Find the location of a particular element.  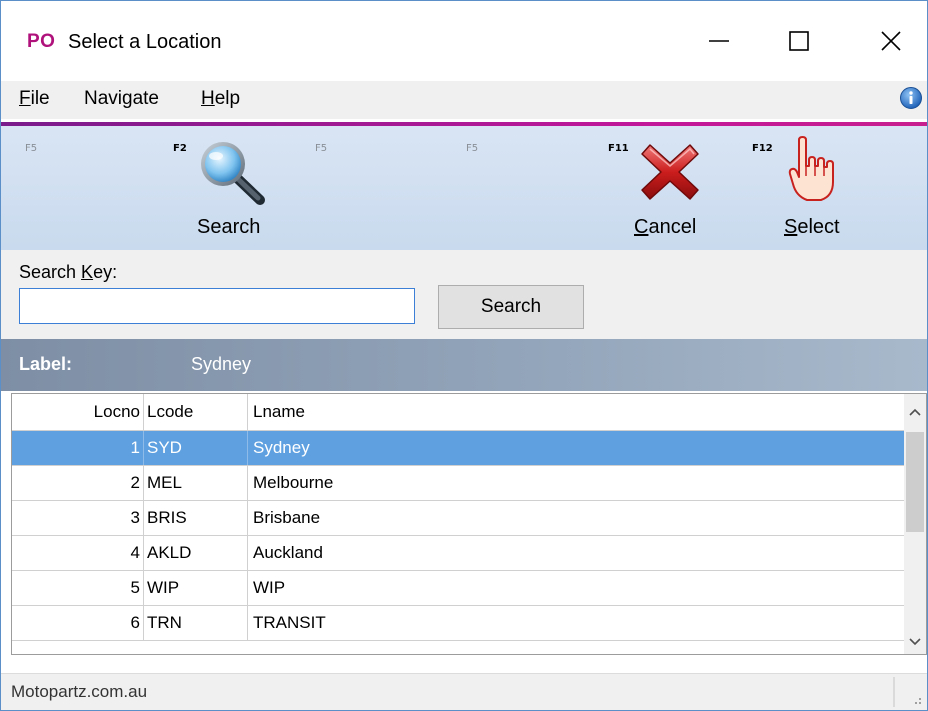

close-icon is located at coordinates (891, 41).